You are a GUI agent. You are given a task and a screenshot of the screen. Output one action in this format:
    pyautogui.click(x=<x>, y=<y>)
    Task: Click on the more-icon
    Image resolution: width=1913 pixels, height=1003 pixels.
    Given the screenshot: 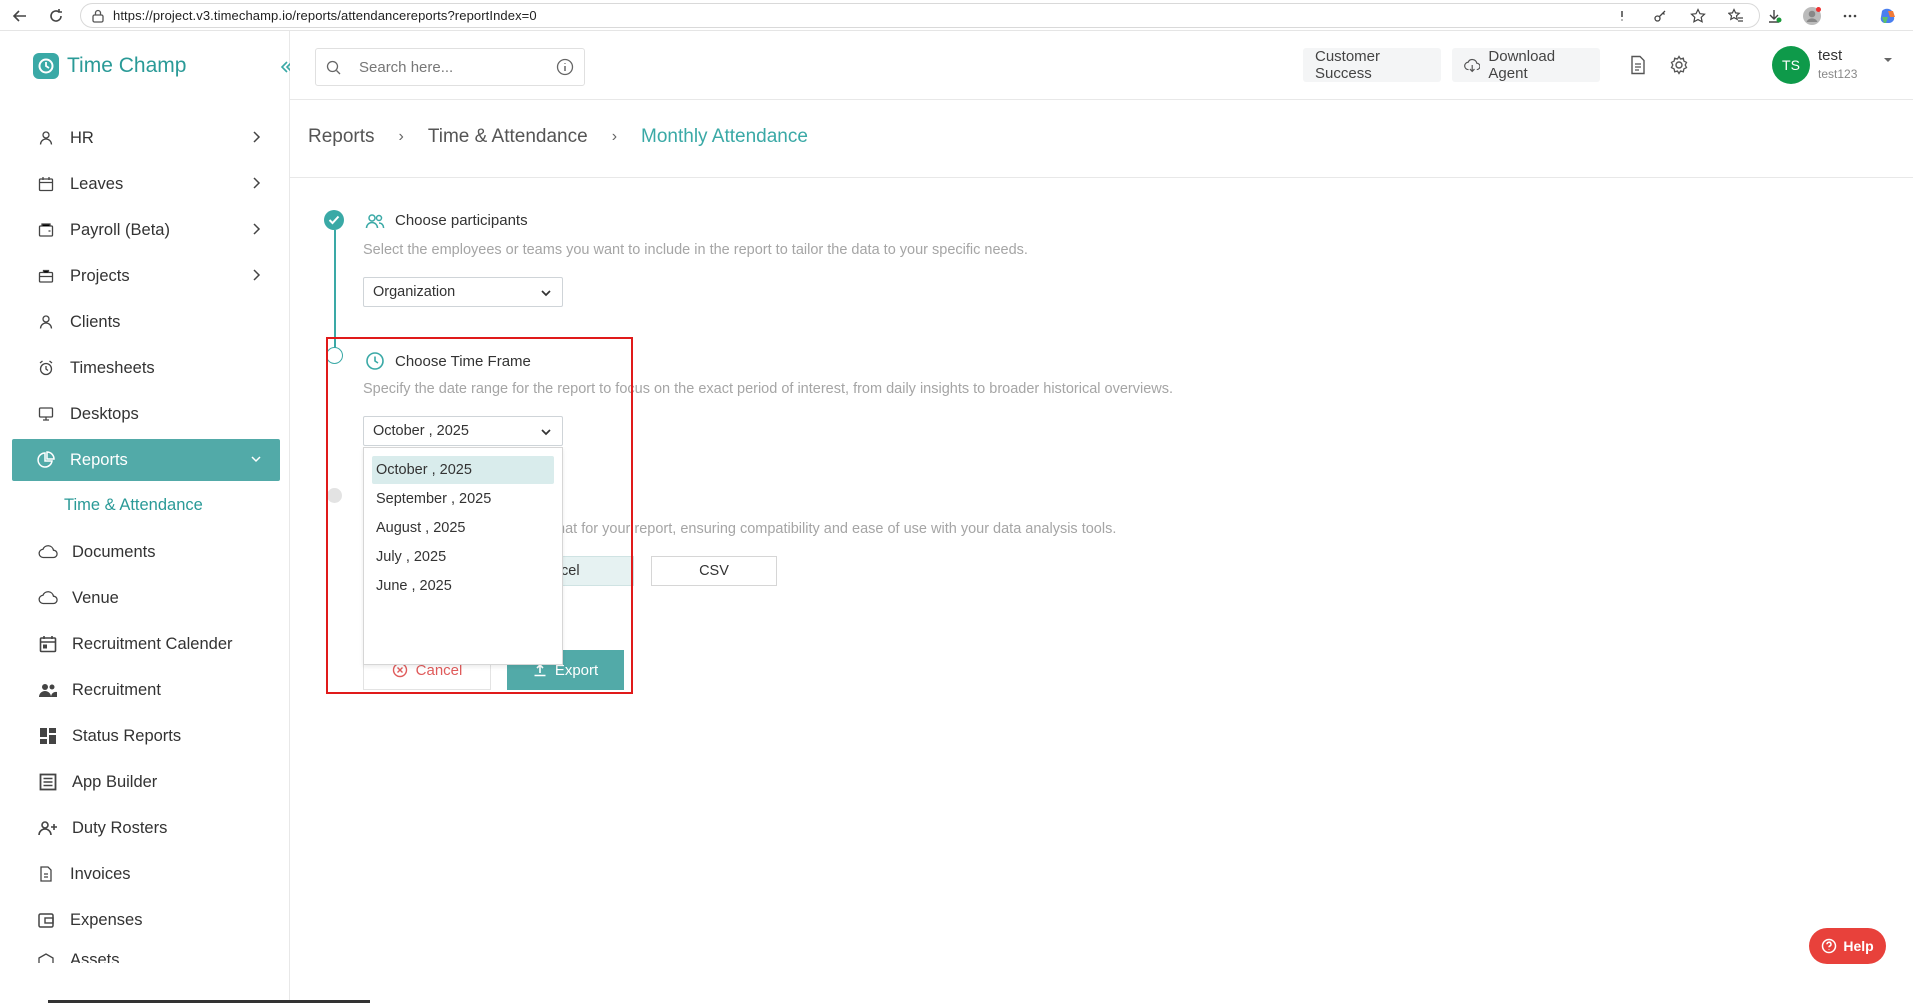 What is the action you would take?
    pyautogui.click(x=1850, y=15)
    